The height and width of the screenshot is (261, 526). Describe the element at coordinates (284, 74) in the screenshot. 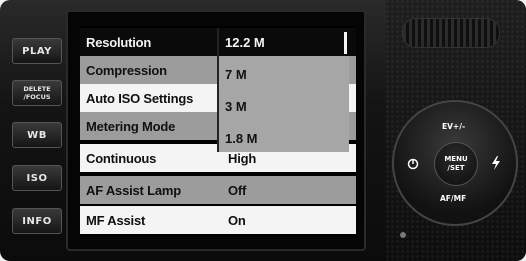

I see `resolution-option: 7 M` at that location.